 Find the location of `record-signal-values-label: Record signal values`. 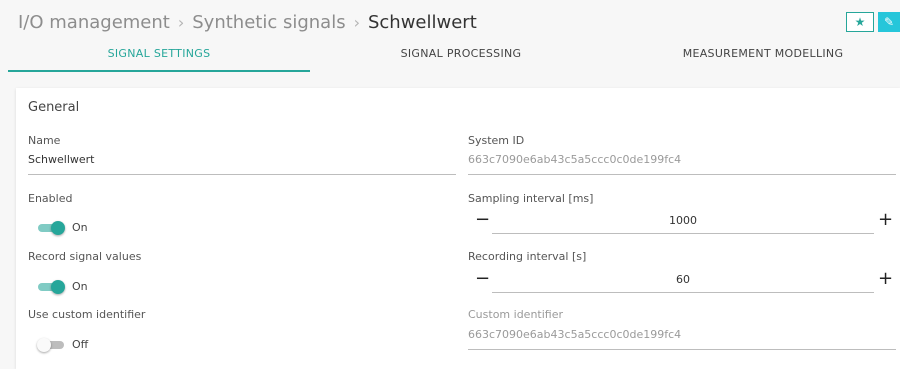

record-signal-values-label: Record signal values is located at coordinates (85, 256).